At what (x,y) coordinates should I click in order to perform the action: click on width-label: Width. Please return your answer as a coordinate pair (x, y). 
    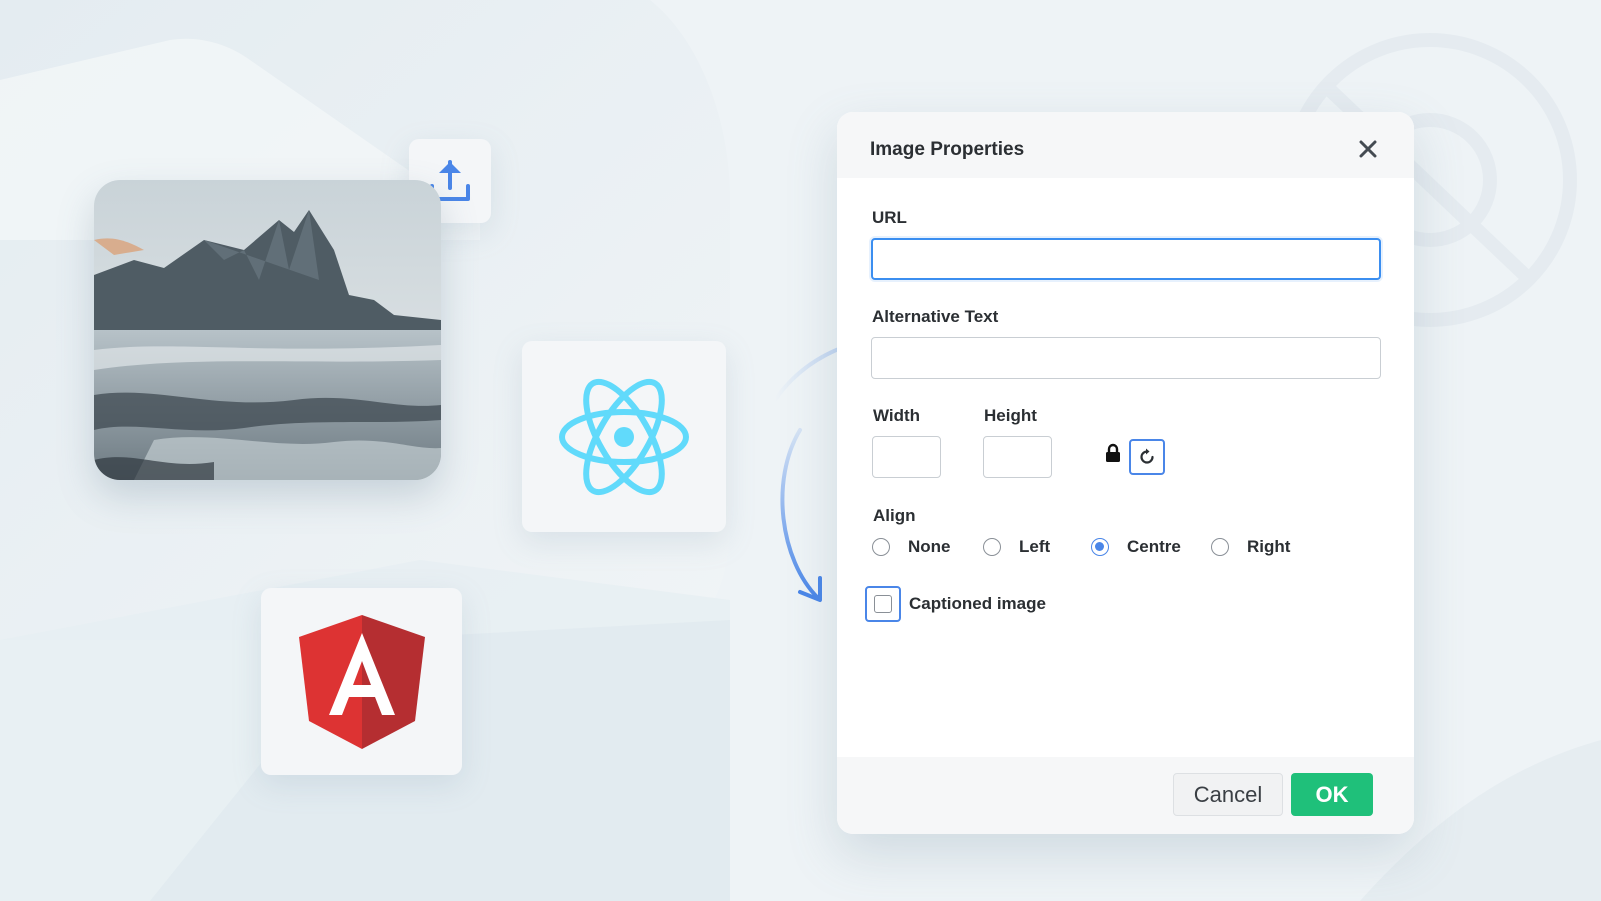
    Looking at the image, I should click on (897, 415).